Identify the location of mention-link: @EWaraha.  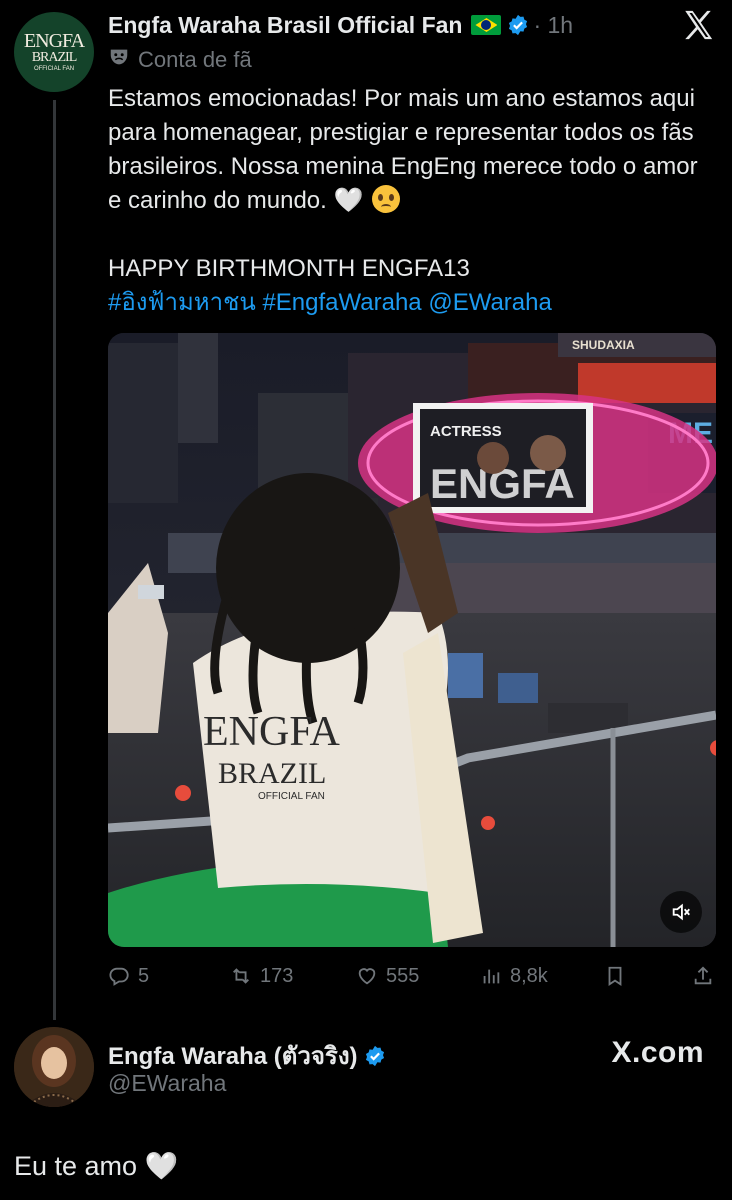
(490, 302).